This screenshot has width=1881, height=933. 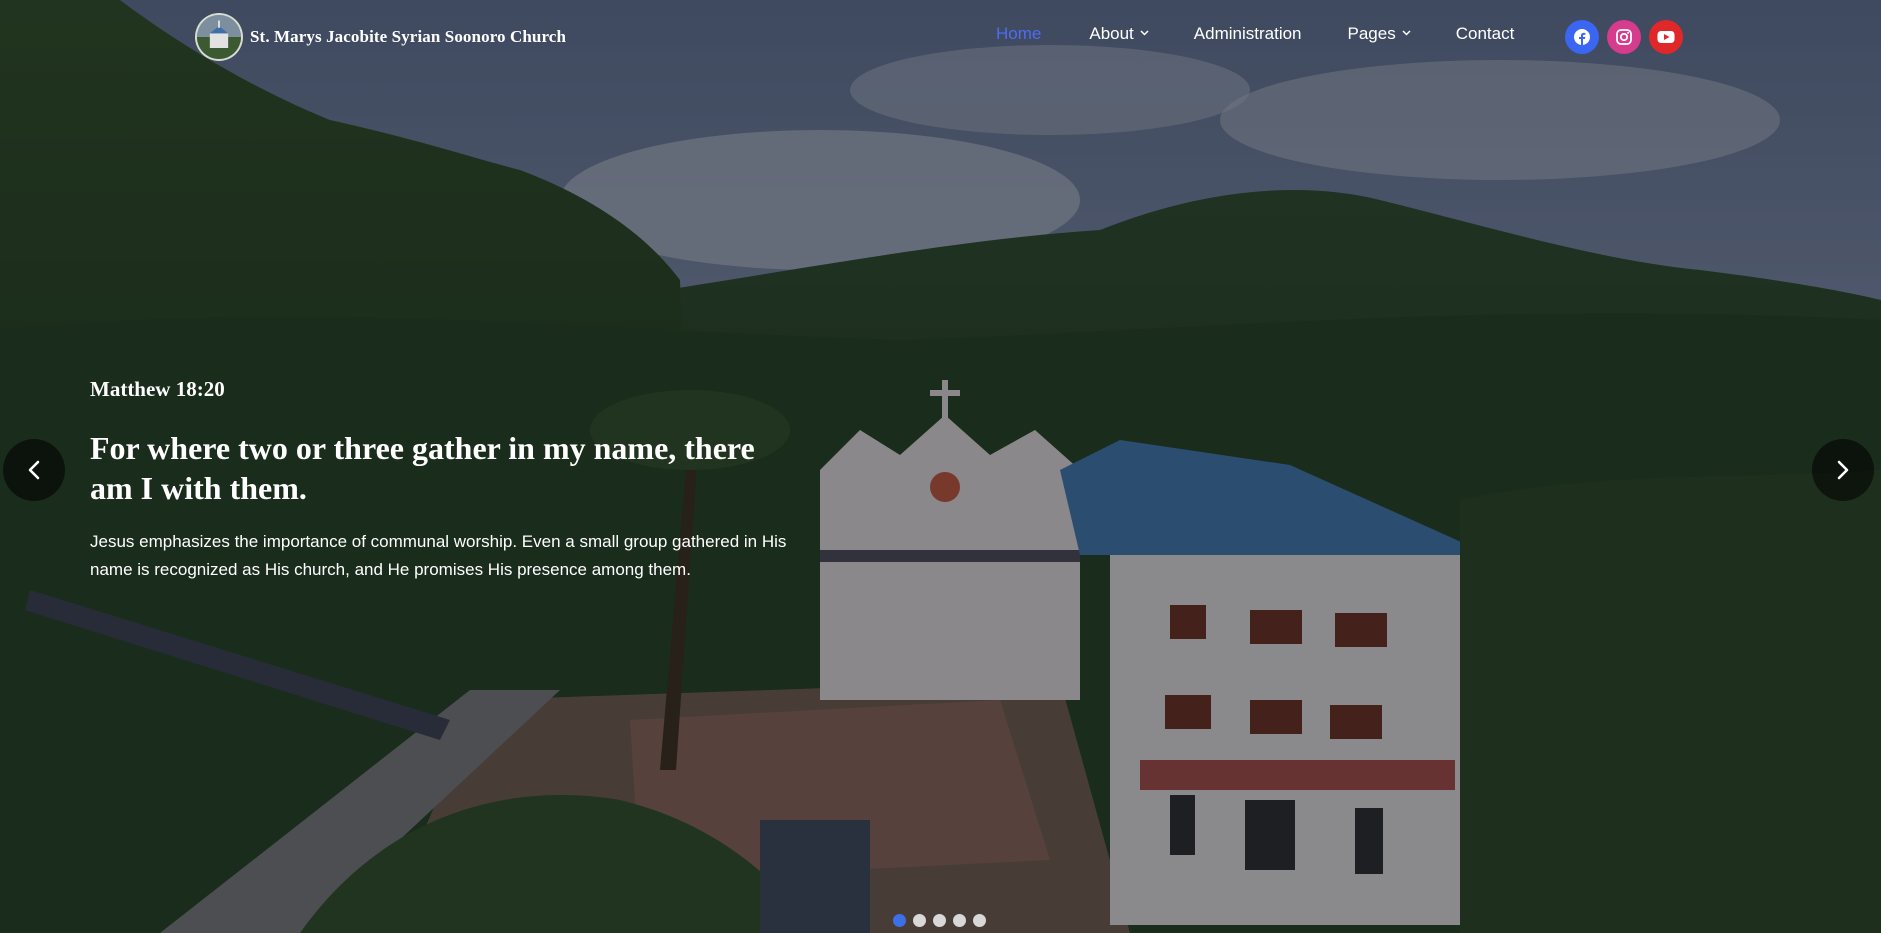 I want to click on main-nav: Home About Administration Pages Contact, so click(x=1255, y=34).